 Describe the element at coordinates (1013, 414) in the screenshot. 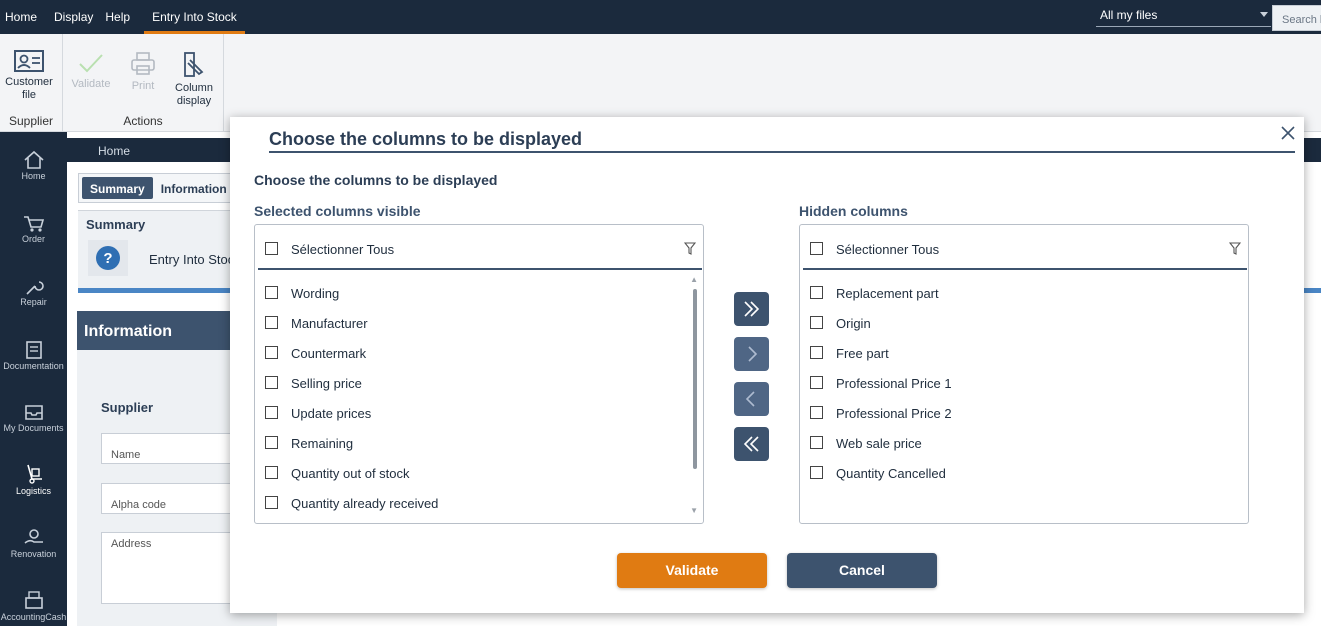

I see `list-item: Professional Price 2` at that location.